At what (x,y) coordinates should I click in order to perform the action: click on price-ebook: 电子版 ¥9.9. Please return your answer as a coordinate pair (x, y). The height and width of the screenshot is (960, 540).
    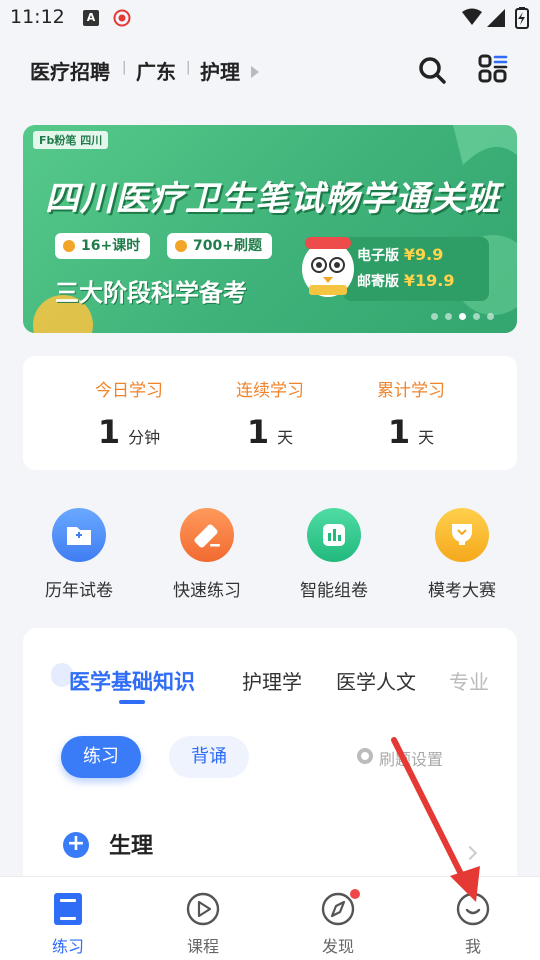
    Looking at the image, I should click on (400, 255).